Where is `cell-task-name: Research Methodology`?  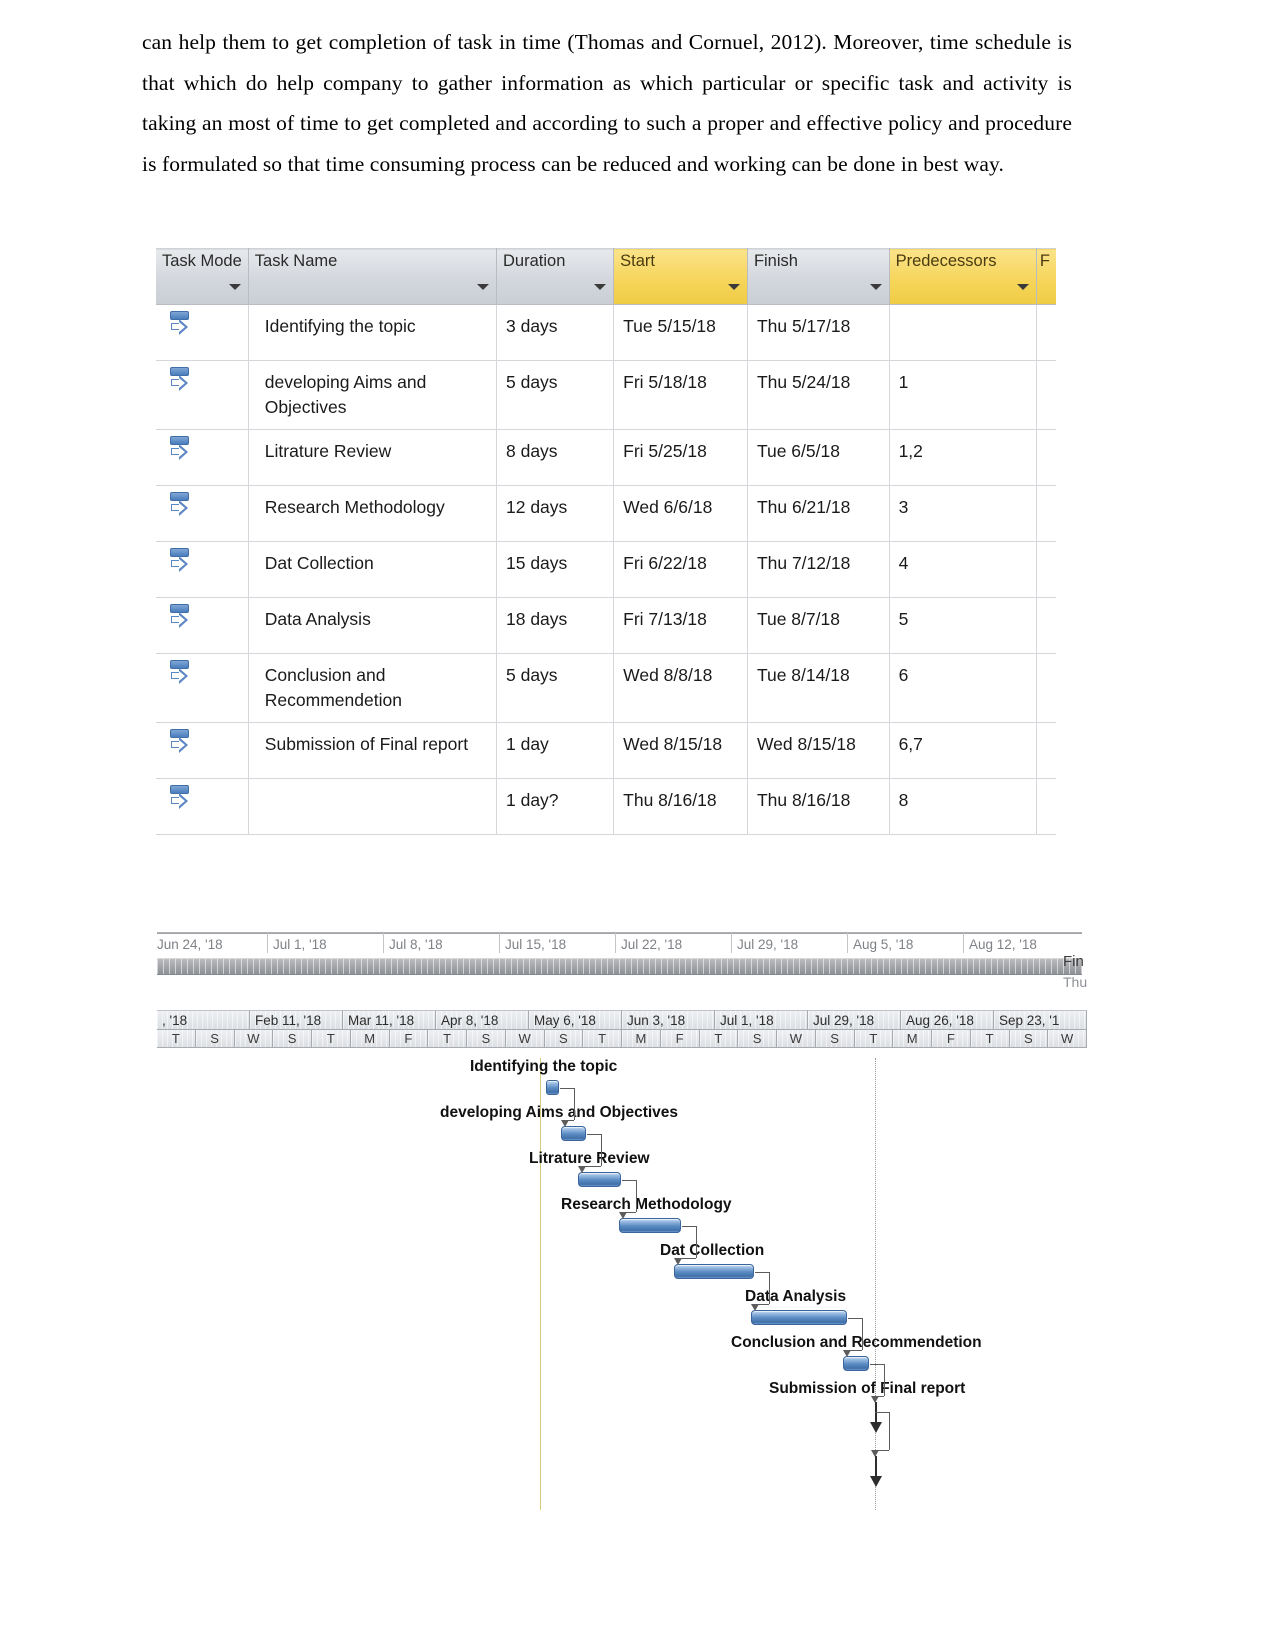 cell-task-name: Research Methodology is located at coordinates (373, 513).